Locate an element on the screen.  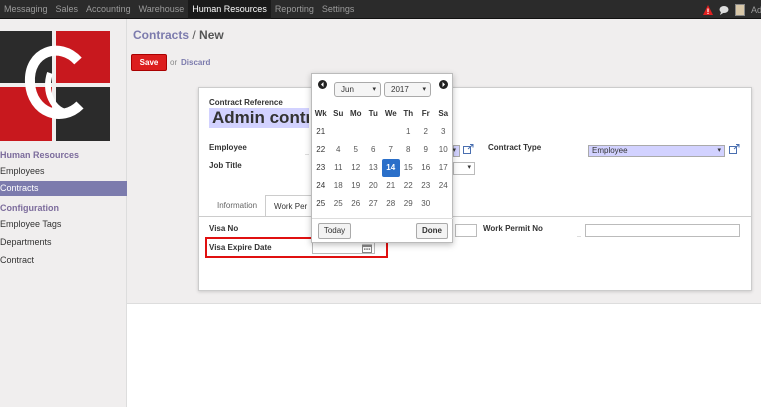
calendar-day: 6 is located at coordinates (374, 150).